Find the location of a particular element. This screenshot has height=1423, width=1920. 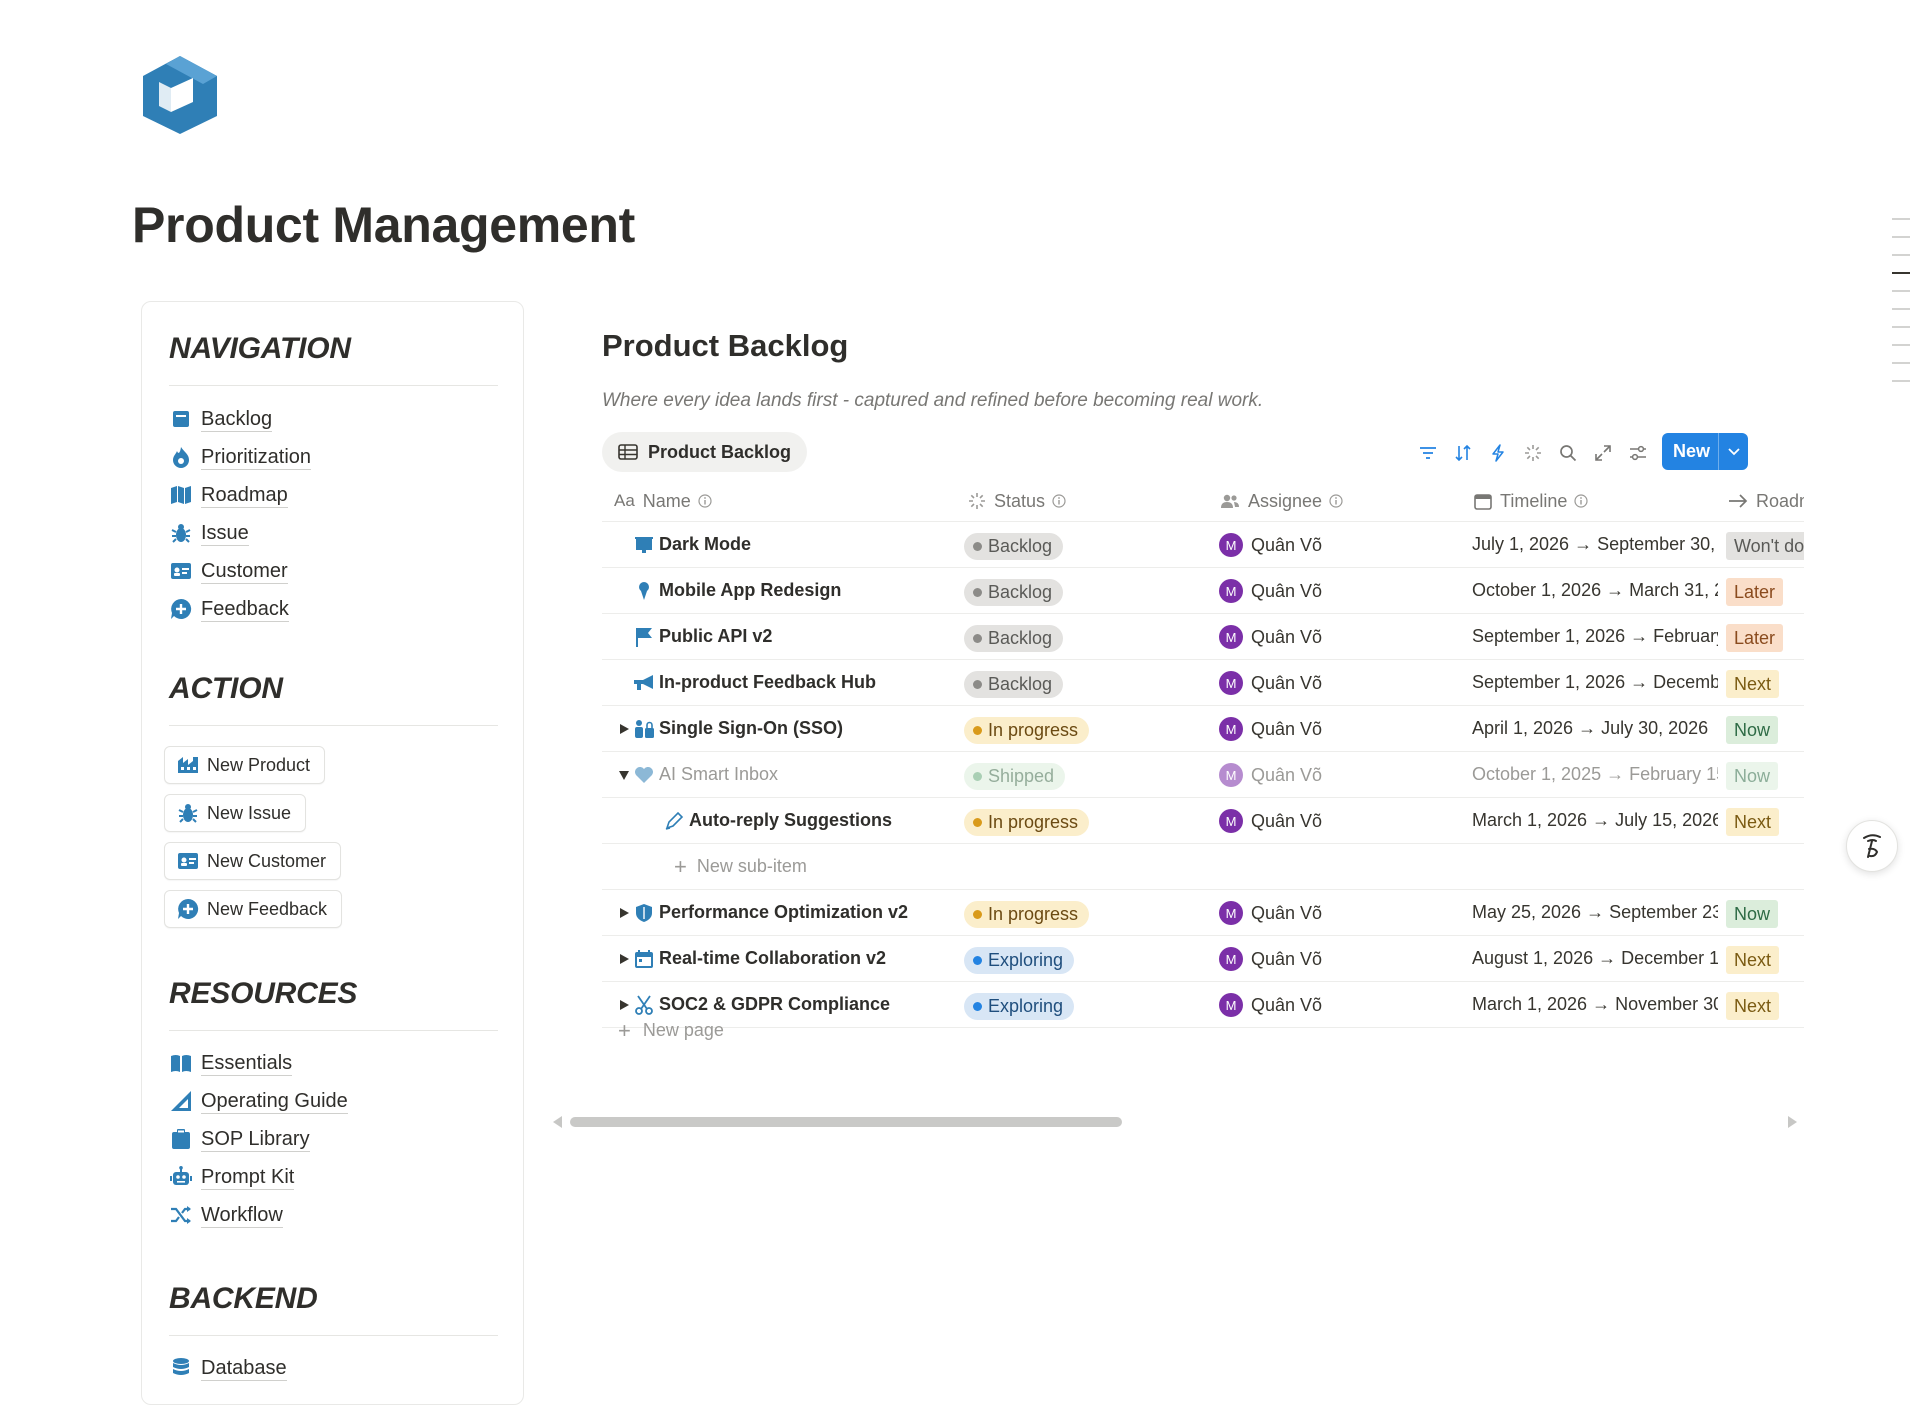

nav-item-roadmap: Roadmap is located at coordinates (228, 495).